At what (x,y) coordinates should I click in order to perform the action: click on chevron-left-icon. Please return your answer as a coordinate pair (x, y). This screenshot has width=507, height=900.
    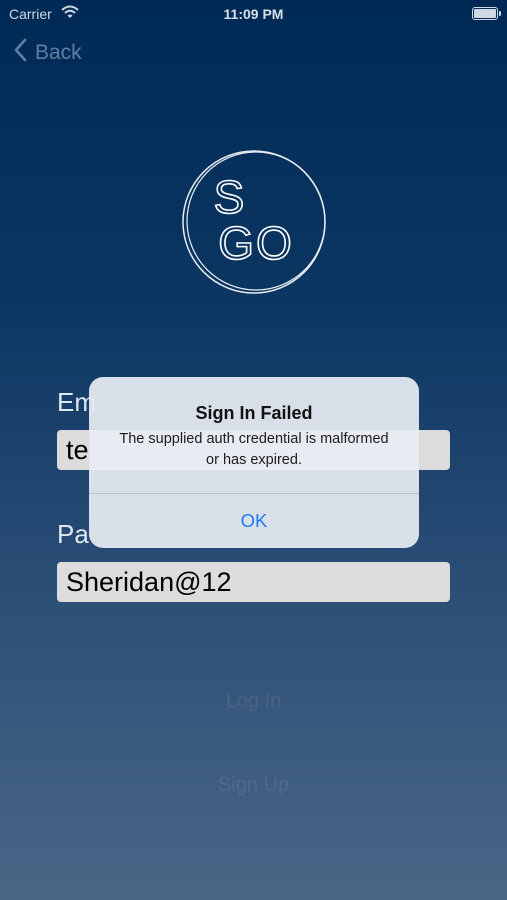
    Looking at the image, I should click on (20, 53).